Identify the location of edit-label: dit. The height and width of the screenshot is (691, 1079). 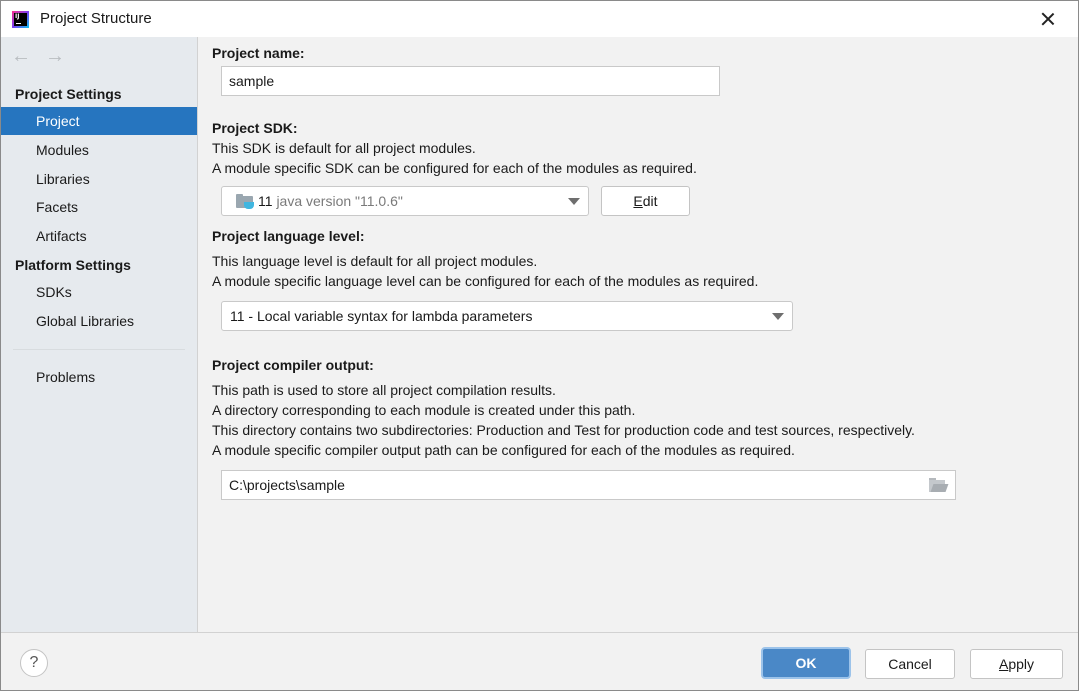
(650, 201).